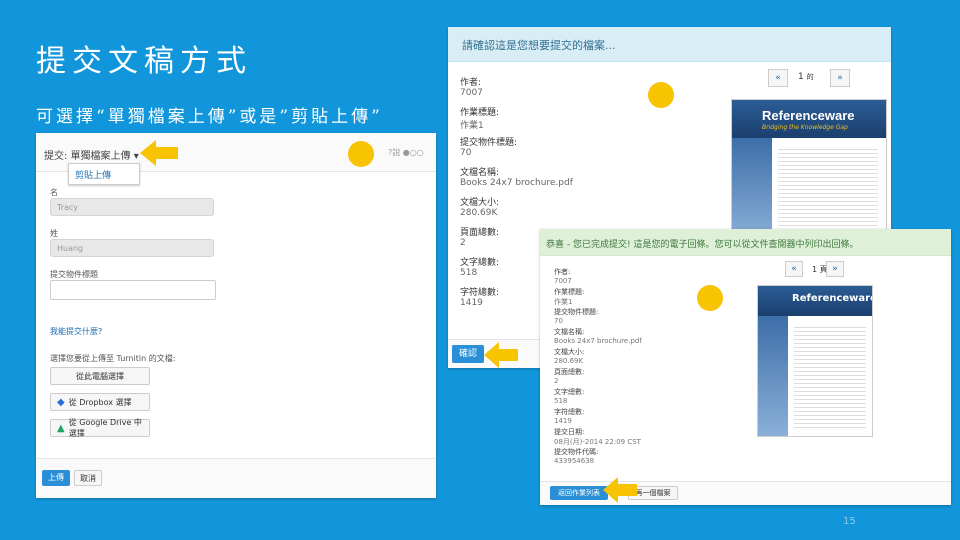  Describe the element at coordinates (556, 381) in the screenshot. I see `receipt-pages-value: 2` at that location.